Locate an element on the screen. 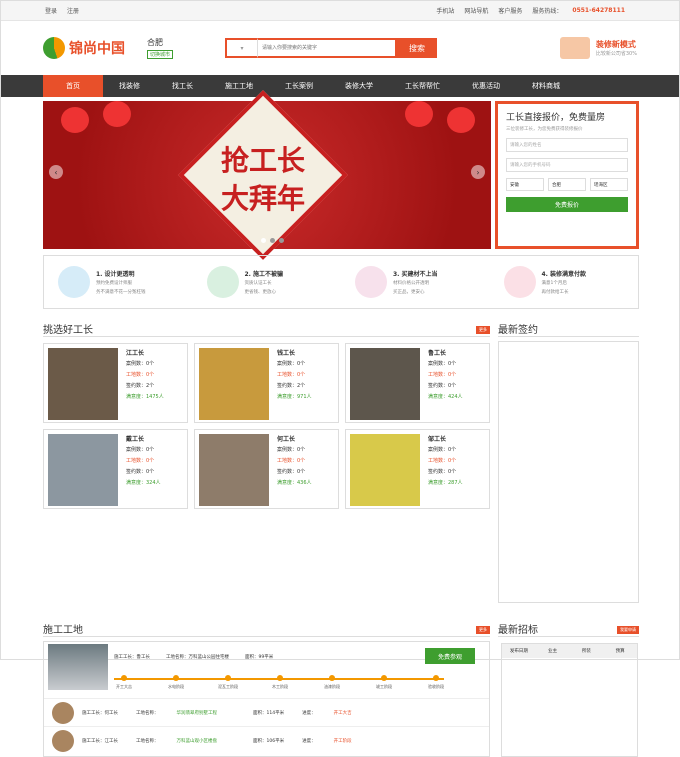  feature-title: 2. 施工不被骗 is located at coordinates (264, 274).